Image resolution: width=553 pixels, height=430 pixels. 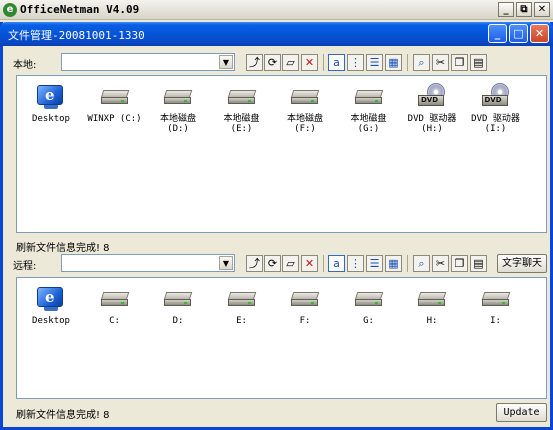 What do you see at coordinates (63, 415) in the screenshot?
I see `remote-status-text: 刷新文件信息完成! 8` at bounding box center [63, 415].